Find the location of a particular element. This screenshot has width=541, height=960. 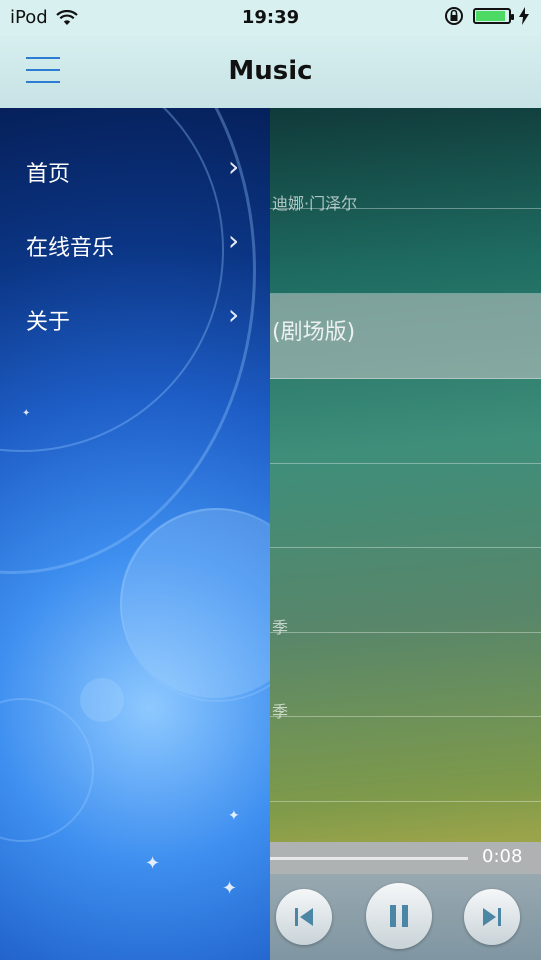

previous-icon is located at coordinates (304, 917).